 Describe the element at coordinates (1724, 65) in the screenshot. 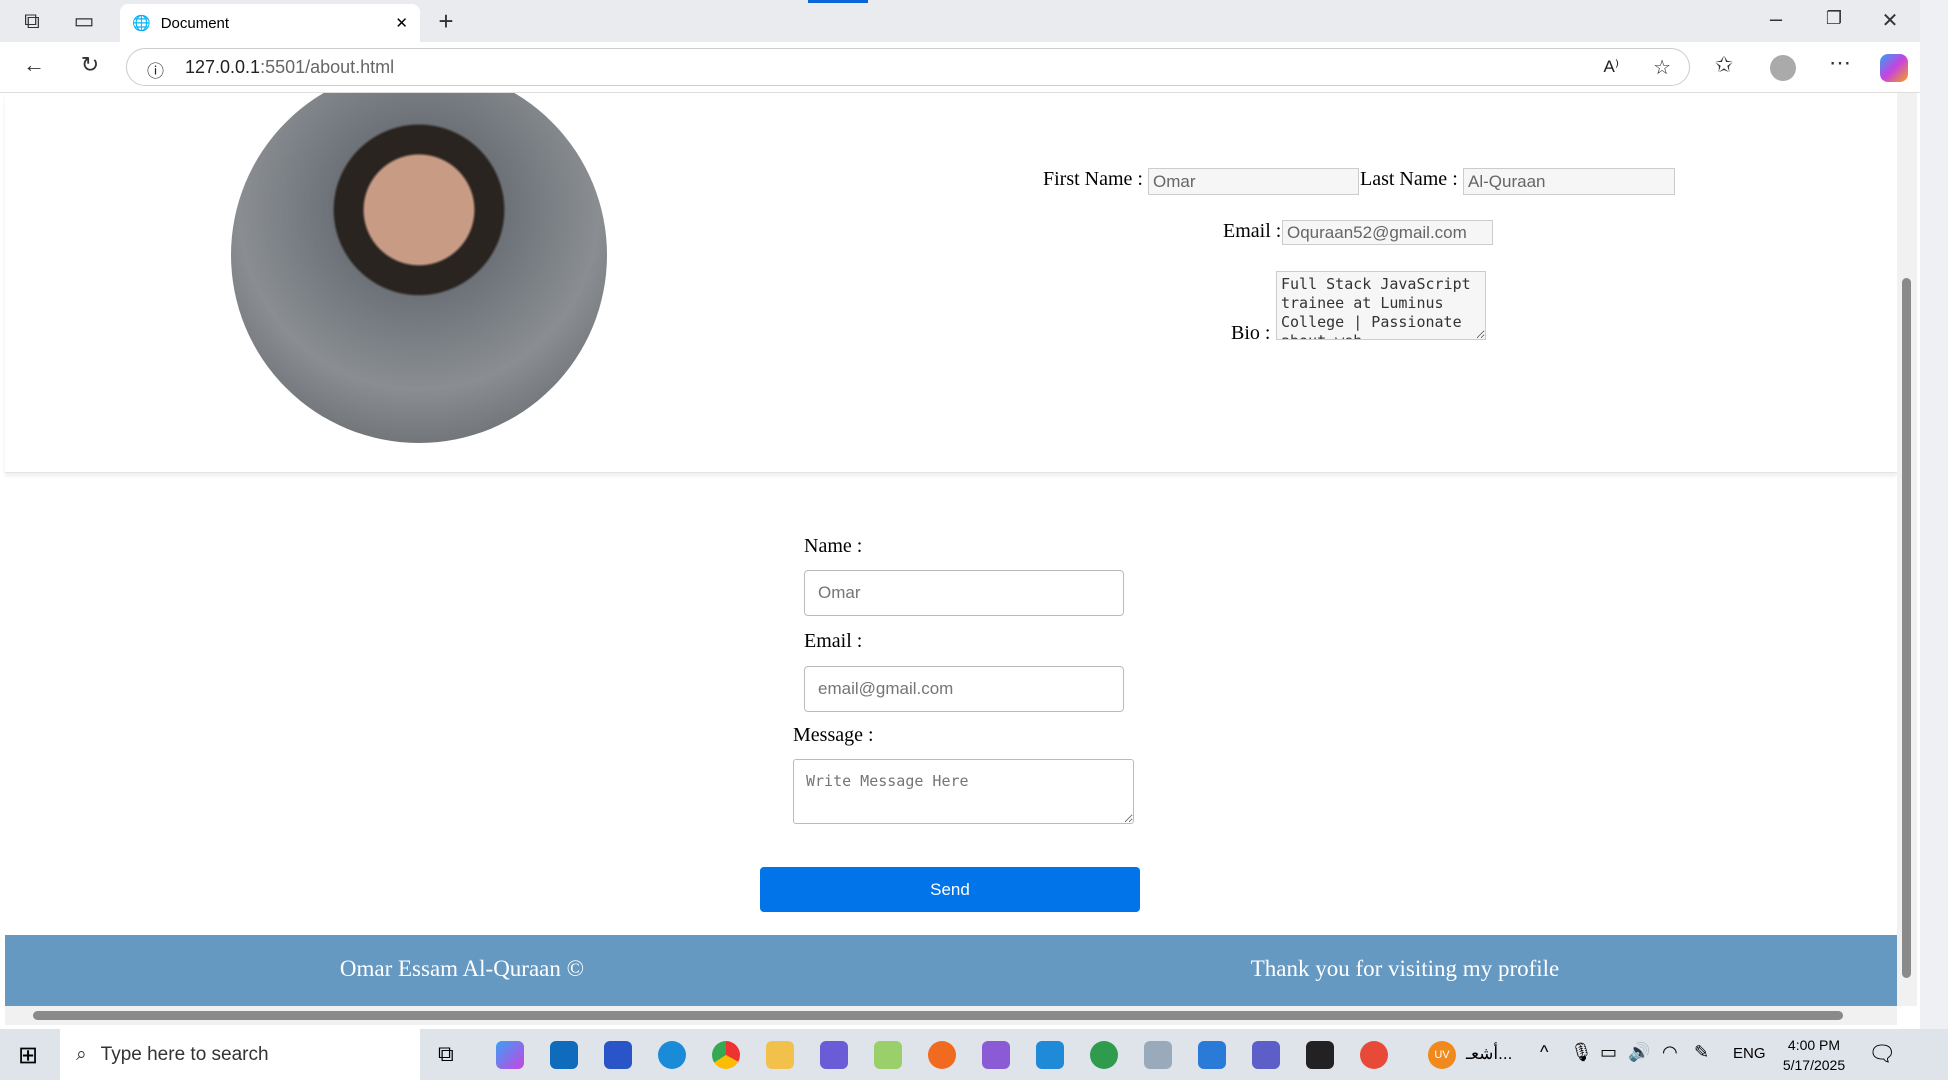

I see `favorites-icon: ✩` at that location.